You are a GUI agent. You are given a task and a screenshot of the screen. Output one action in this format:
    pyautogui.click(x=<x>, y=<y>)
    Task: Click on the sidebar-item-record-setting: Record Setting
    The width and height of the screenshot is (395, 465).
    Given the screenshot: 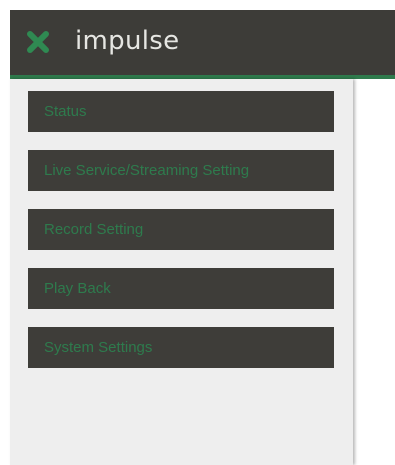 What is the action you would take?
    pyautogui.click(x=181, y=229)
    